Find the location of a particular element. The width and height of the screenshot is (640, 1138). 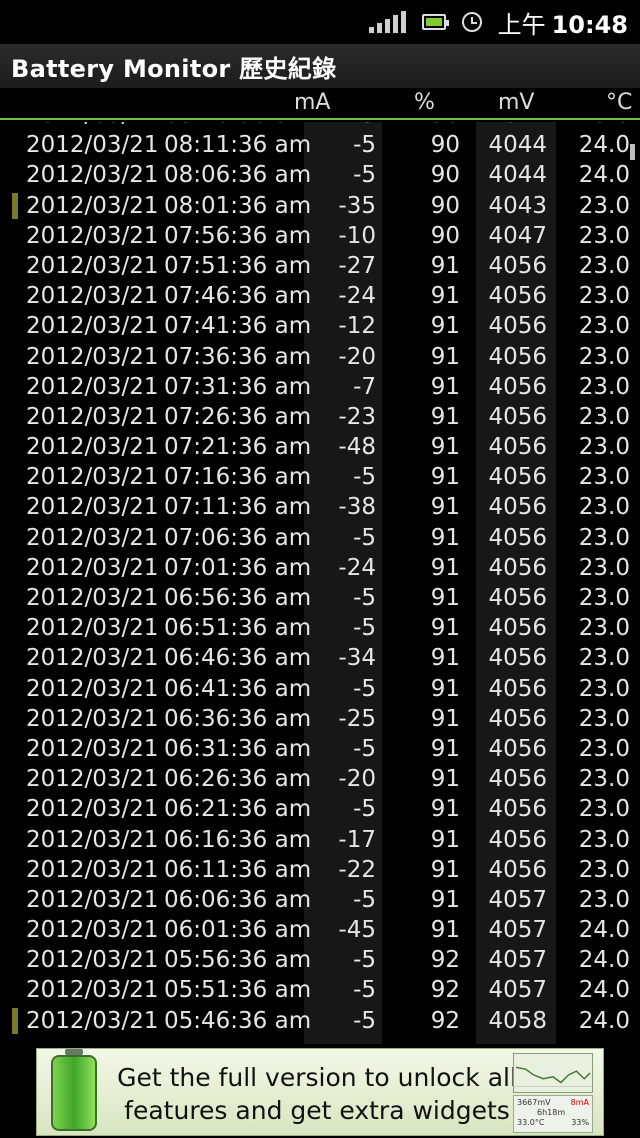

row-marker is located at coordinates (15, 205).